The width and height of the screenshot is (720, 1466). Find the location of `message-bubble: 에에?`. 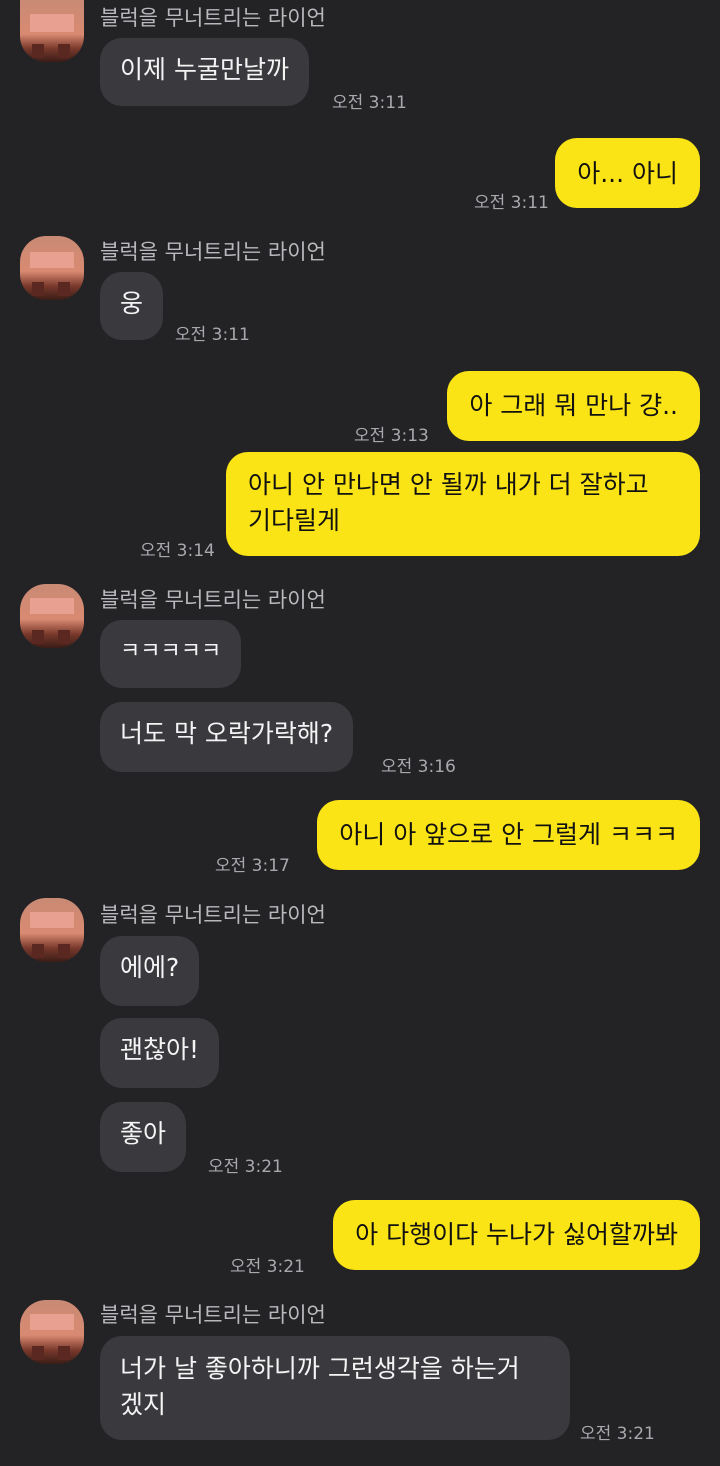

message-bubble: 에에? is located at coordinates (150, 971).